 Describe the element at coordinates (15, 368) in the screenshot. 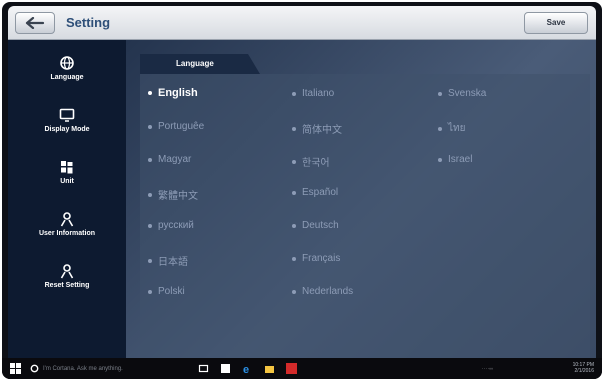

I see `windows-start-icon` at that location.